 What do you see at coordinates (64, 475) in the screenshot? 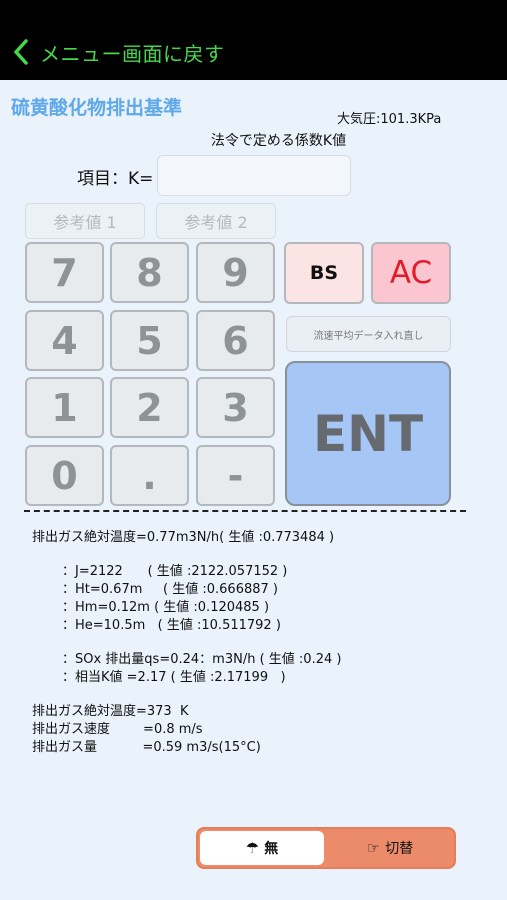
I see `key-0: 0` at bounding box center [64, 475].